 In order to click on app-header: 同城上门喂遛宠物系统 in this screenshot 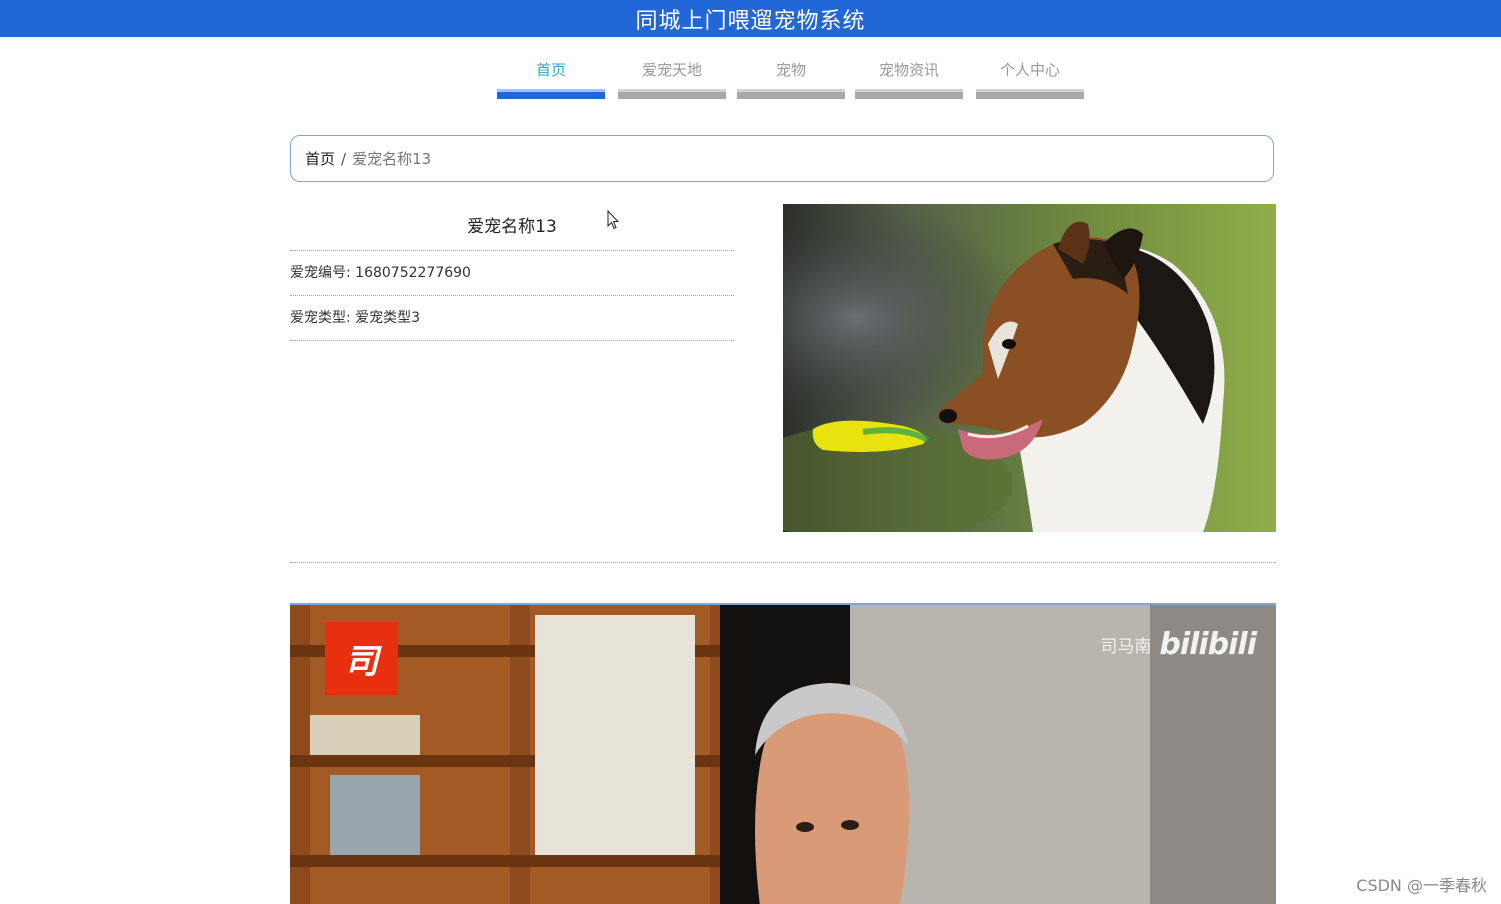, I will do `click(750, 18)`.